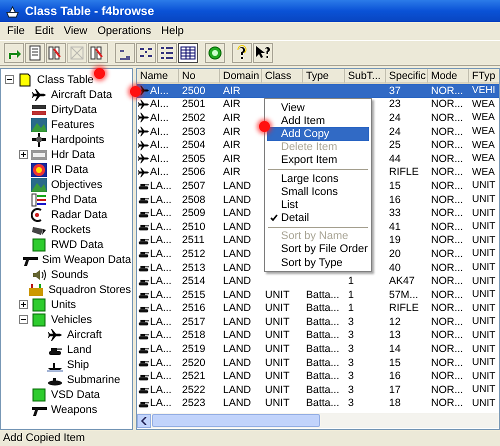  Describe the element at coordinates (65, 80) in the screenshot. I see `tree-item: Class Table` at that location.